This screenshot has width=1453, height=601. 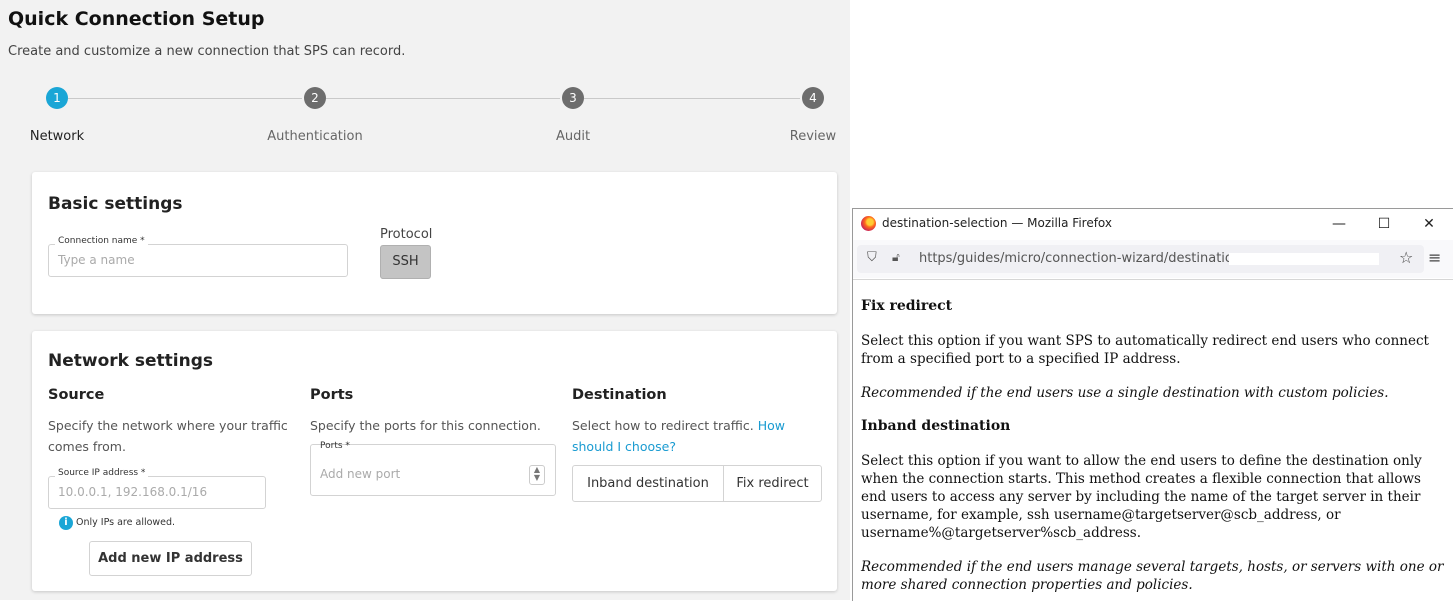 I want to click on protocol-ssh-button: SSH, so click(x=405, y=262).